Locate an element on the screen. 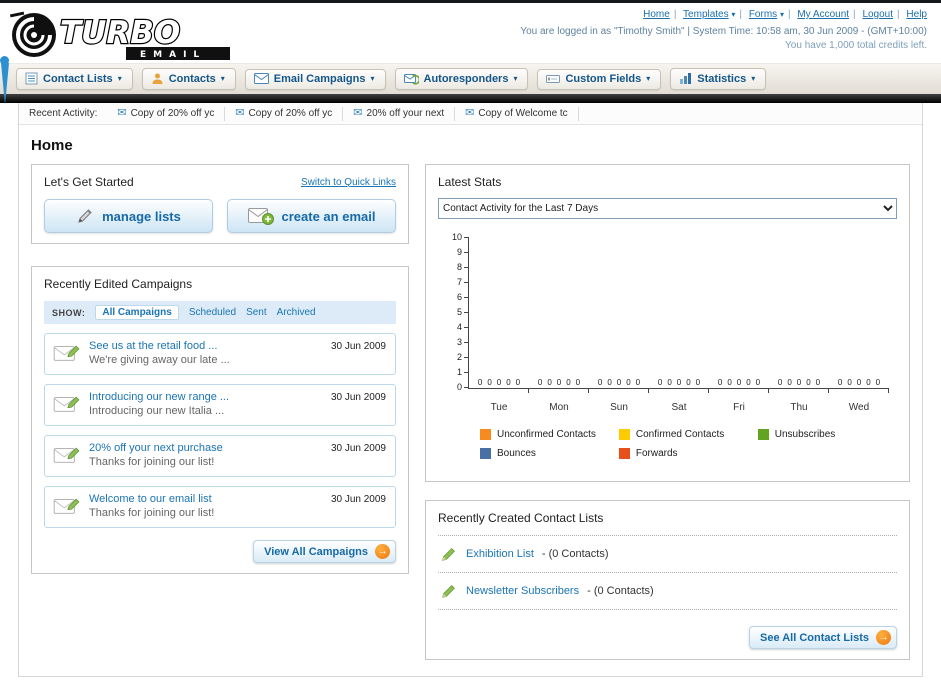 Image resolution: width=941 pixels, height=683 pixels. contact-list-name-link: Newsletter Subscribers is located at coordinates (522, 591).